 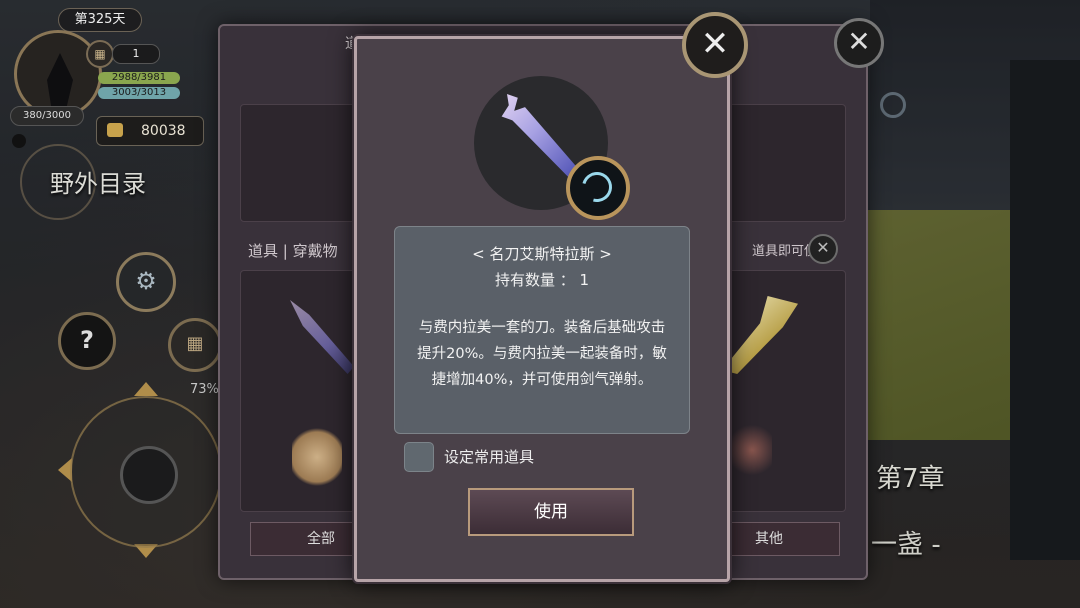 I want to click on crystal-icon, so click(x=60, y=83).